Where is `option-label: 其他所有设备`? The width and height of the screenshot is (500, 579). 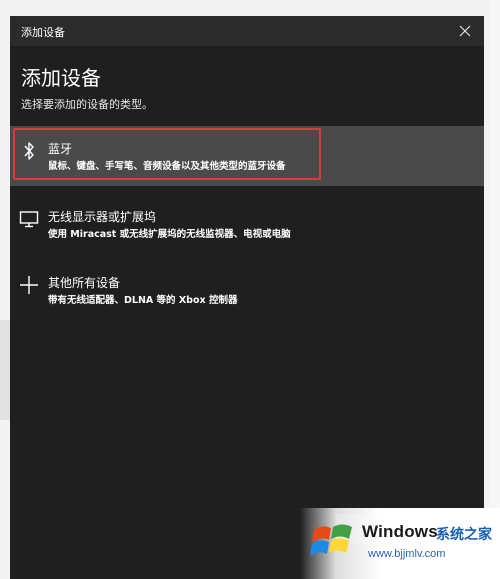
option-label: 其他所有设备 is located at coordinates (84, 283).